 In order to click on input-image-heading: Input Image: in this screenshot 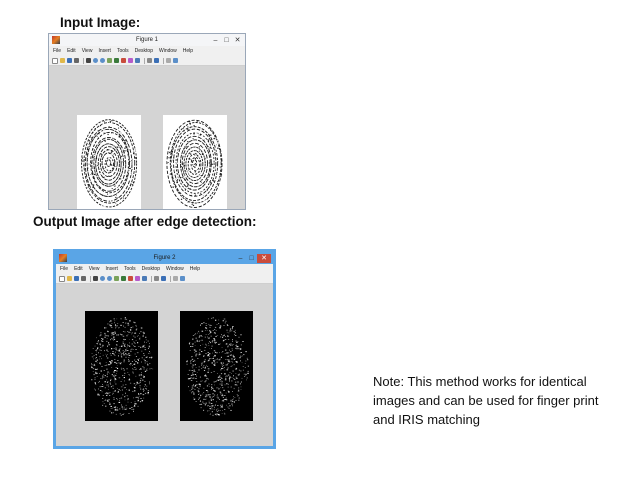, I will do `click(100, 22)`.